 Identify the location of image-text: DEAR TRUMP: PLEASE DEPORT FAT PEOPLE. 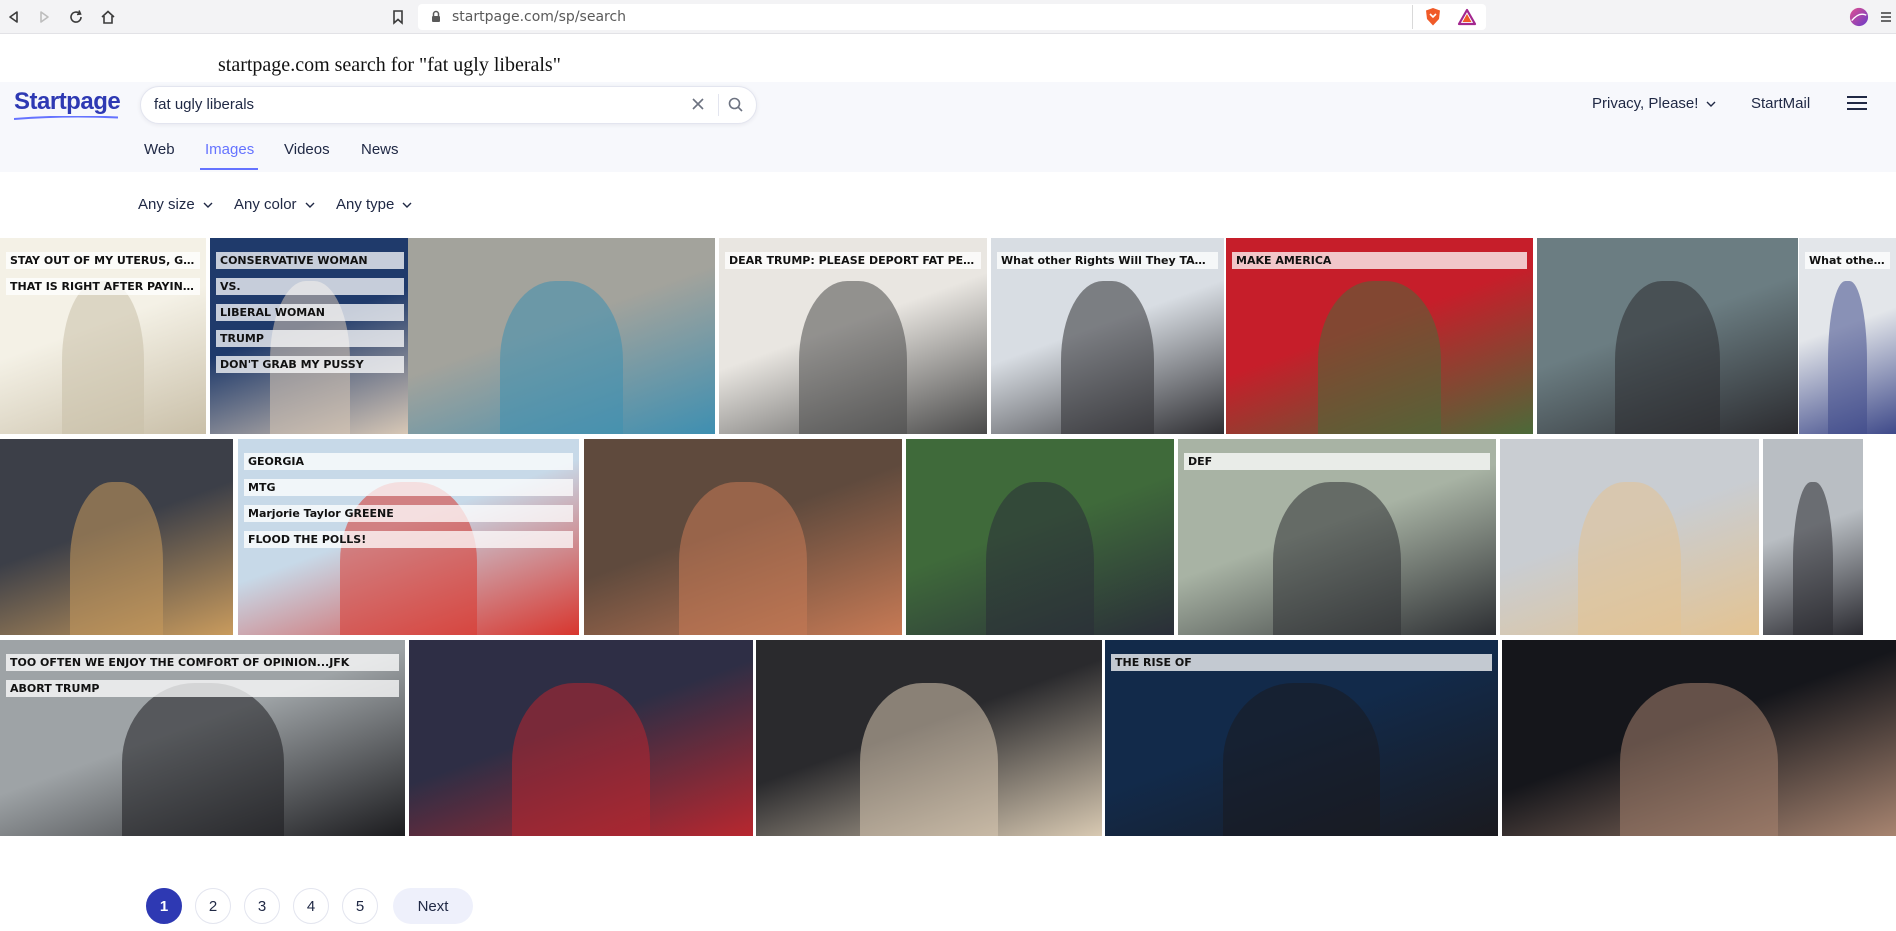
(853, 260).